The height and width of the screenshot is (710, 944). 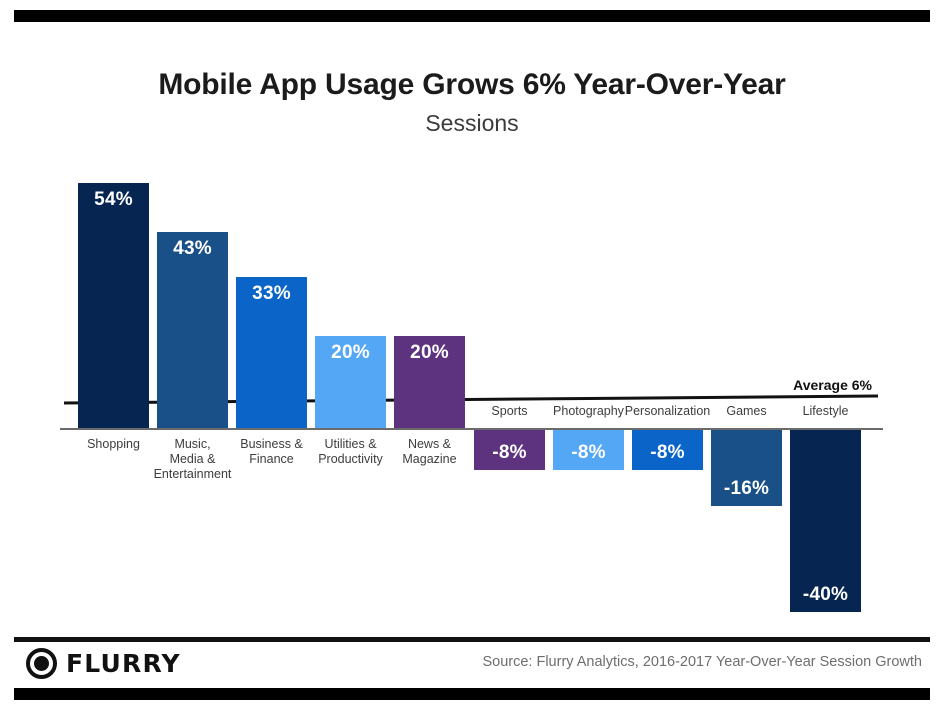 I want to click on footer-divider, so click(x=472, y=639).